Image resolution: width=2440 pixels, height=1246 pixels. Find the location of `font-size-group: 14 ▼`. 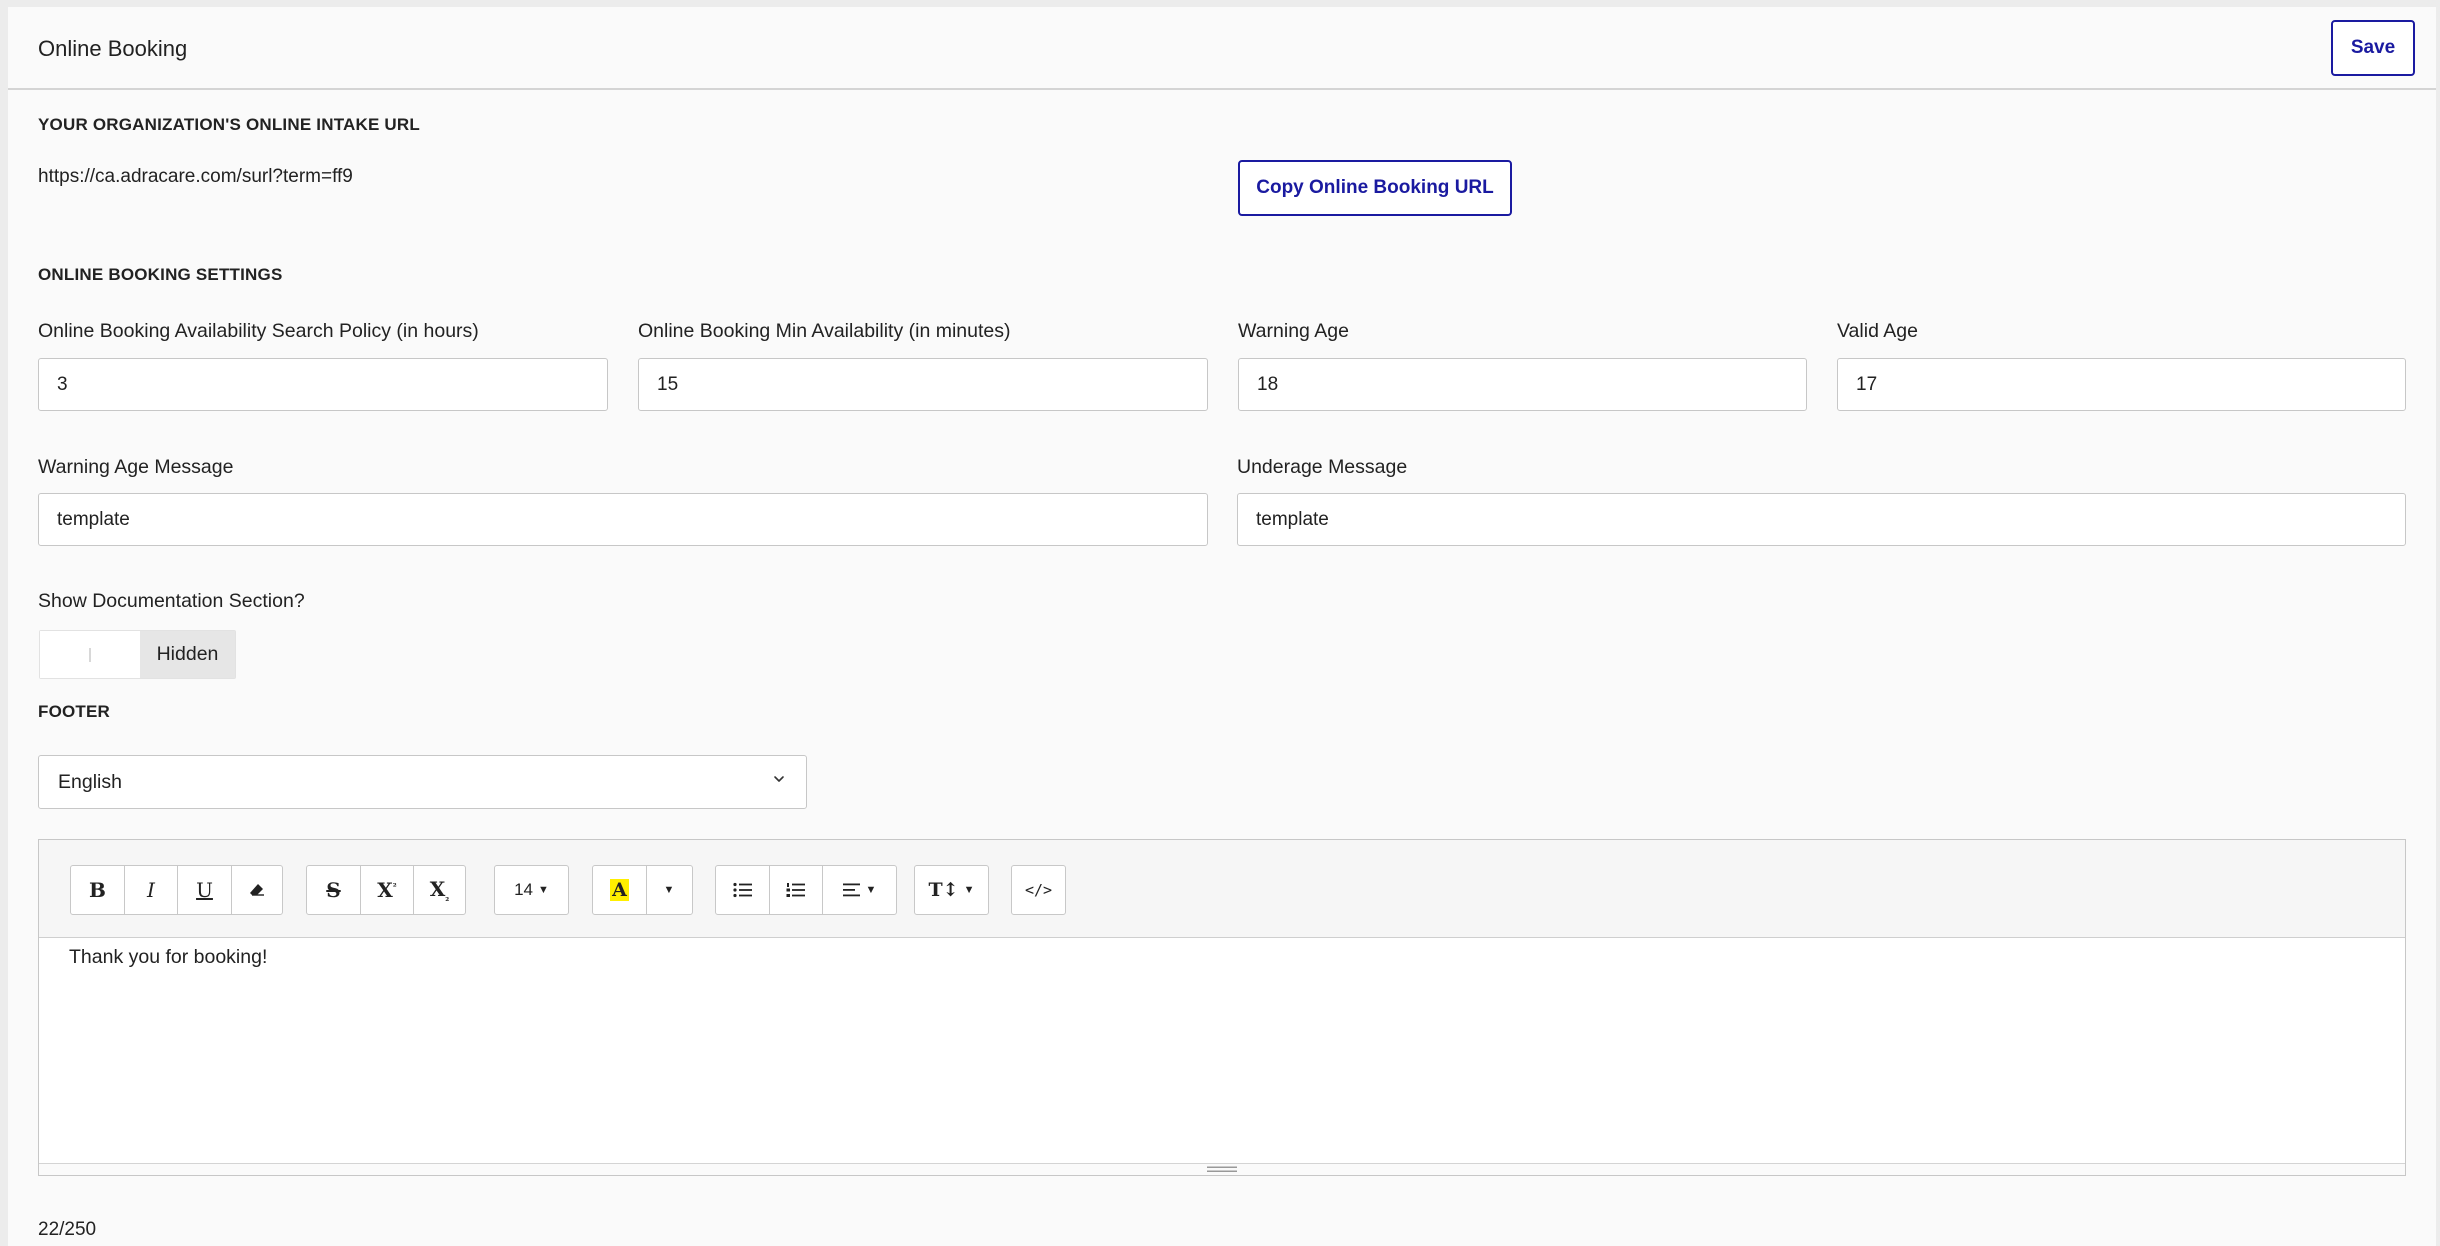

font-size-group: 14 ▼ is located at coordinates (531, 890).